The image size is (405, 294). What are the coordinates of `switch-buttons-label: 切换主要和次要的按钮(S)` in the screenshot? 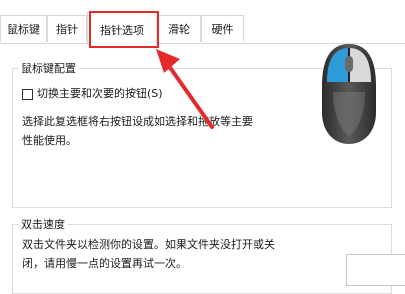 It's located at (100, 93).